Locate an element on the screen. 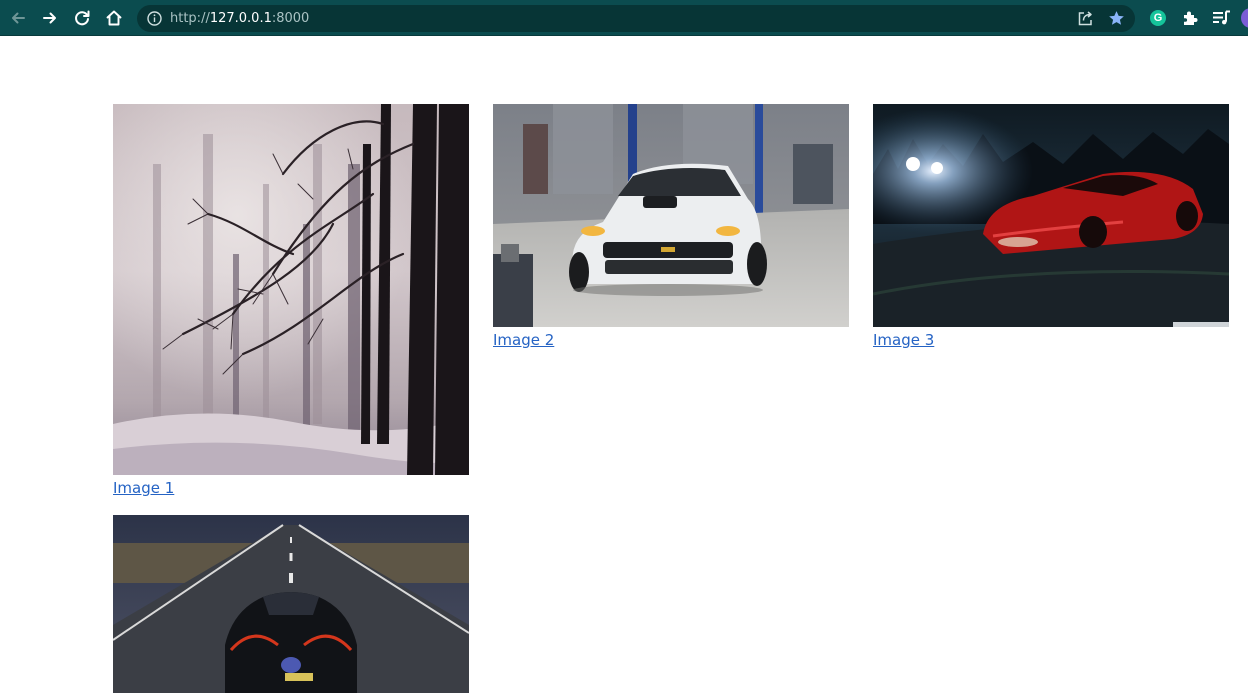 The height and width of the screenshot is (693, 1248). url-port: :8000 is located at coordinates (290, 18).